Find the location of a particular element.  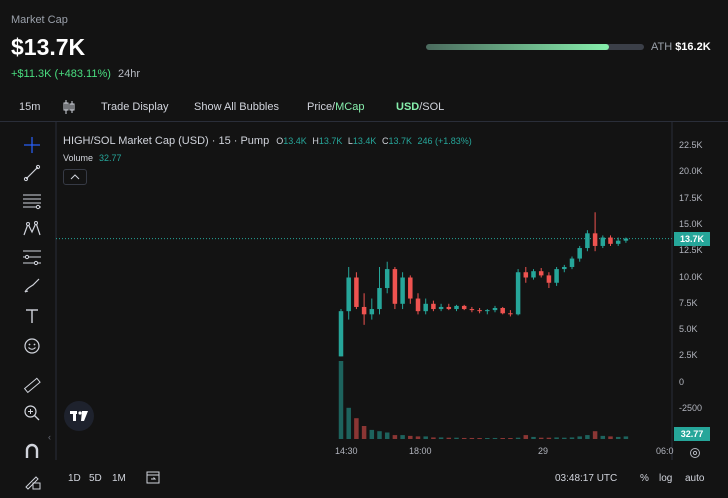

time-tick-label: 06:0 is located at coordinates (665, 451).